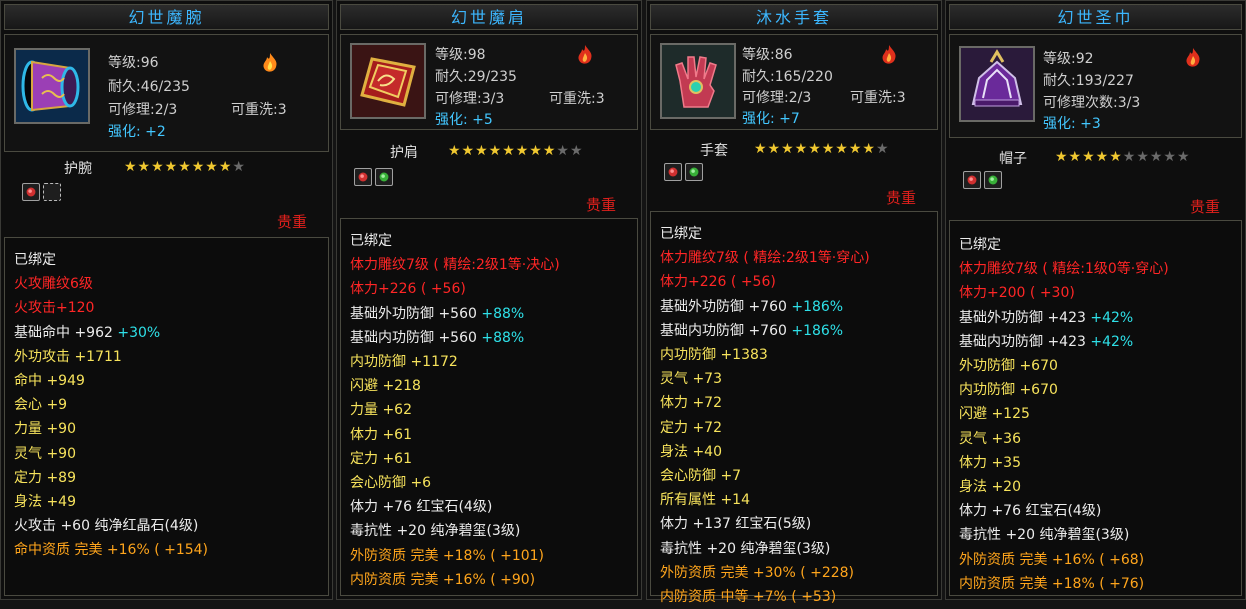 The width and height of the screenshot is (1246, 609). What do you see at coordinates (455, 265) in the screenshot?
I see `attribute-line: 体力雕纹7级 ( 精绘:2级1等·决心)` at bounding box center [455, 265].